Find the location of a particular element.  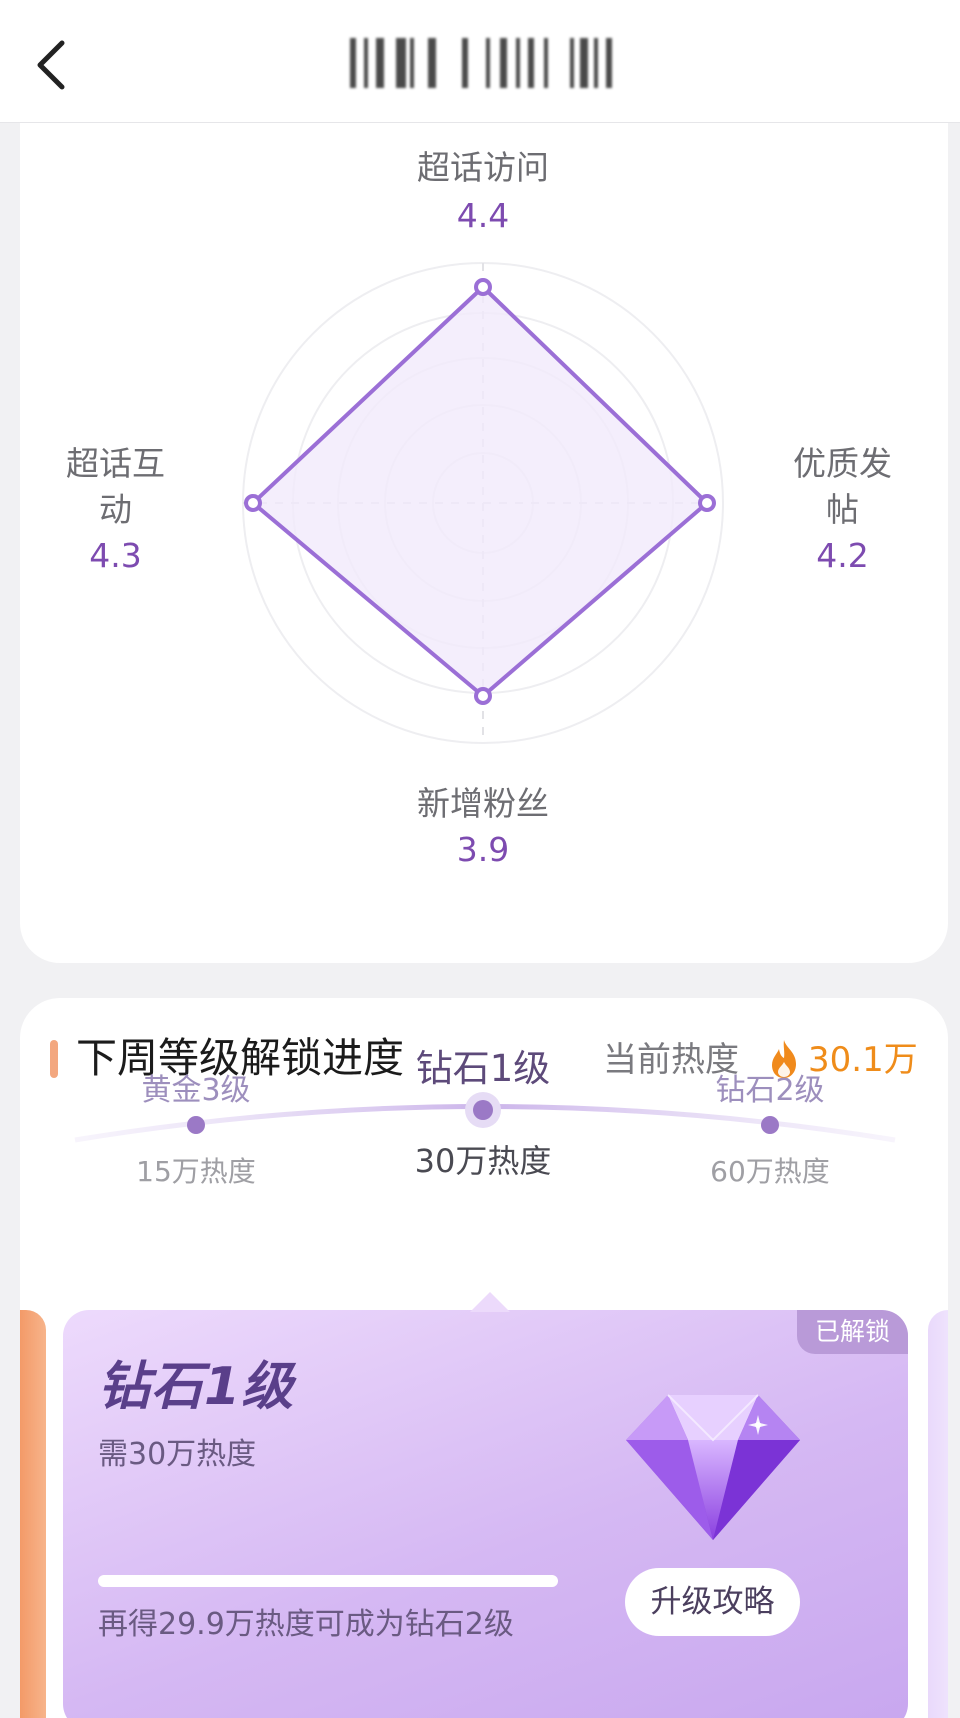

radar-point-interact is located at coordinates (253, 503).